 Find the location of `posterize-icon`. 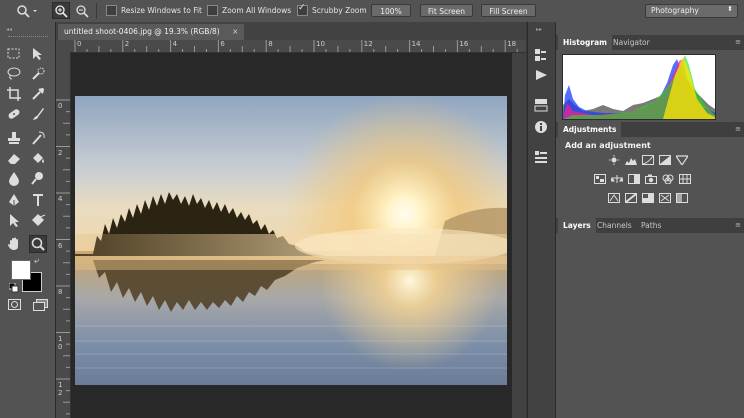

posterize-icon is located at coordinates (631, 199).